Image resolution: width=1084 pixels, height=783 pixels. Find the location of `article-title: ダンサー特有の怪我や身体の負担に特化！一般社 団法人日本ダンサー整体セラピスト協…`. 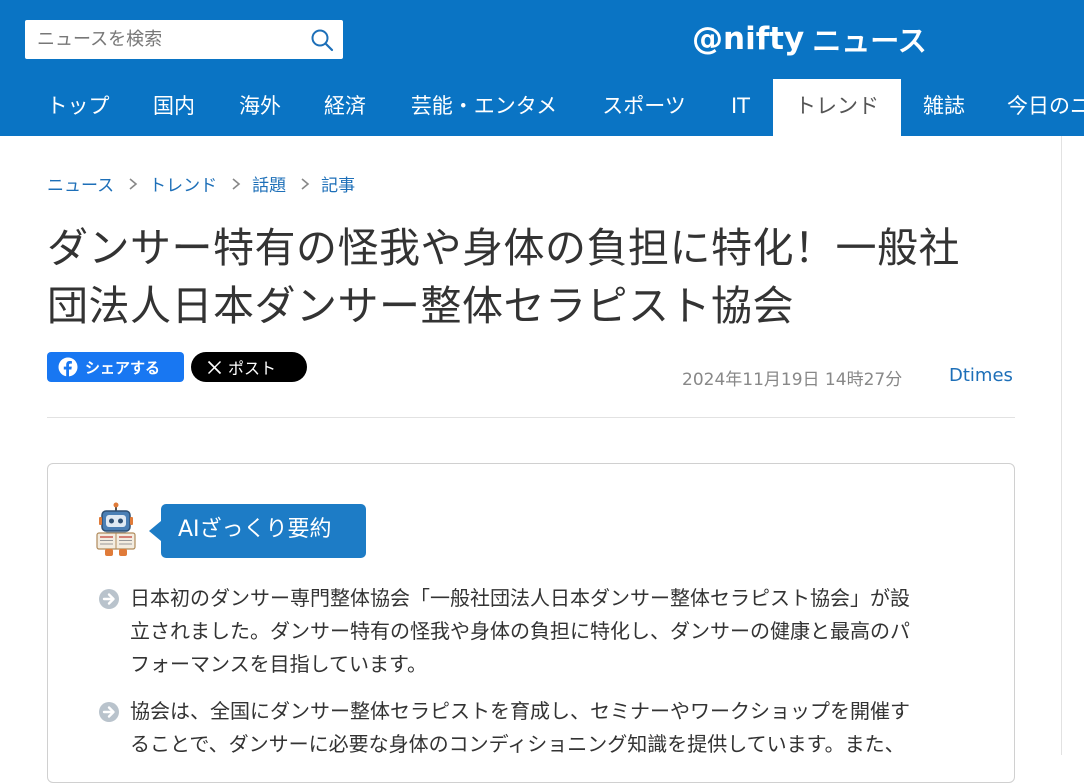

article-title: ダンサー特有の怪我や身体の負担に特化！一般社 団法人日本ダンサー整体セラピスト協… is located at coordinates (534, 277).